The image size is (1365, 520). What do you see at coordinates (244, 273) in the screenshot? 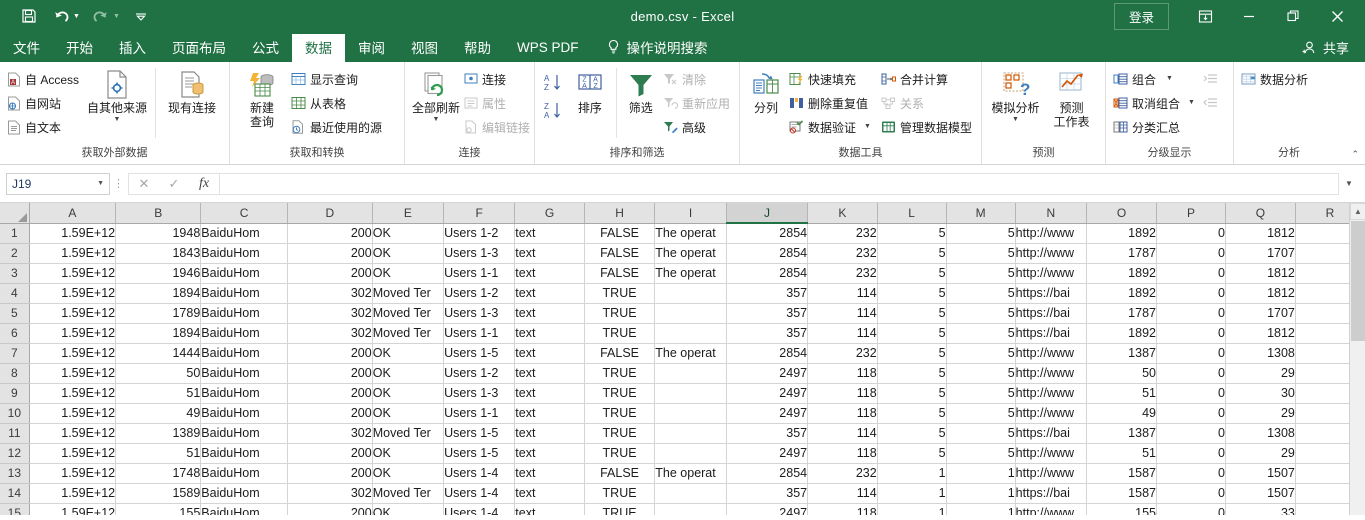
I see `cell-C3: BaiduHom` at bounding box center [244, 273].